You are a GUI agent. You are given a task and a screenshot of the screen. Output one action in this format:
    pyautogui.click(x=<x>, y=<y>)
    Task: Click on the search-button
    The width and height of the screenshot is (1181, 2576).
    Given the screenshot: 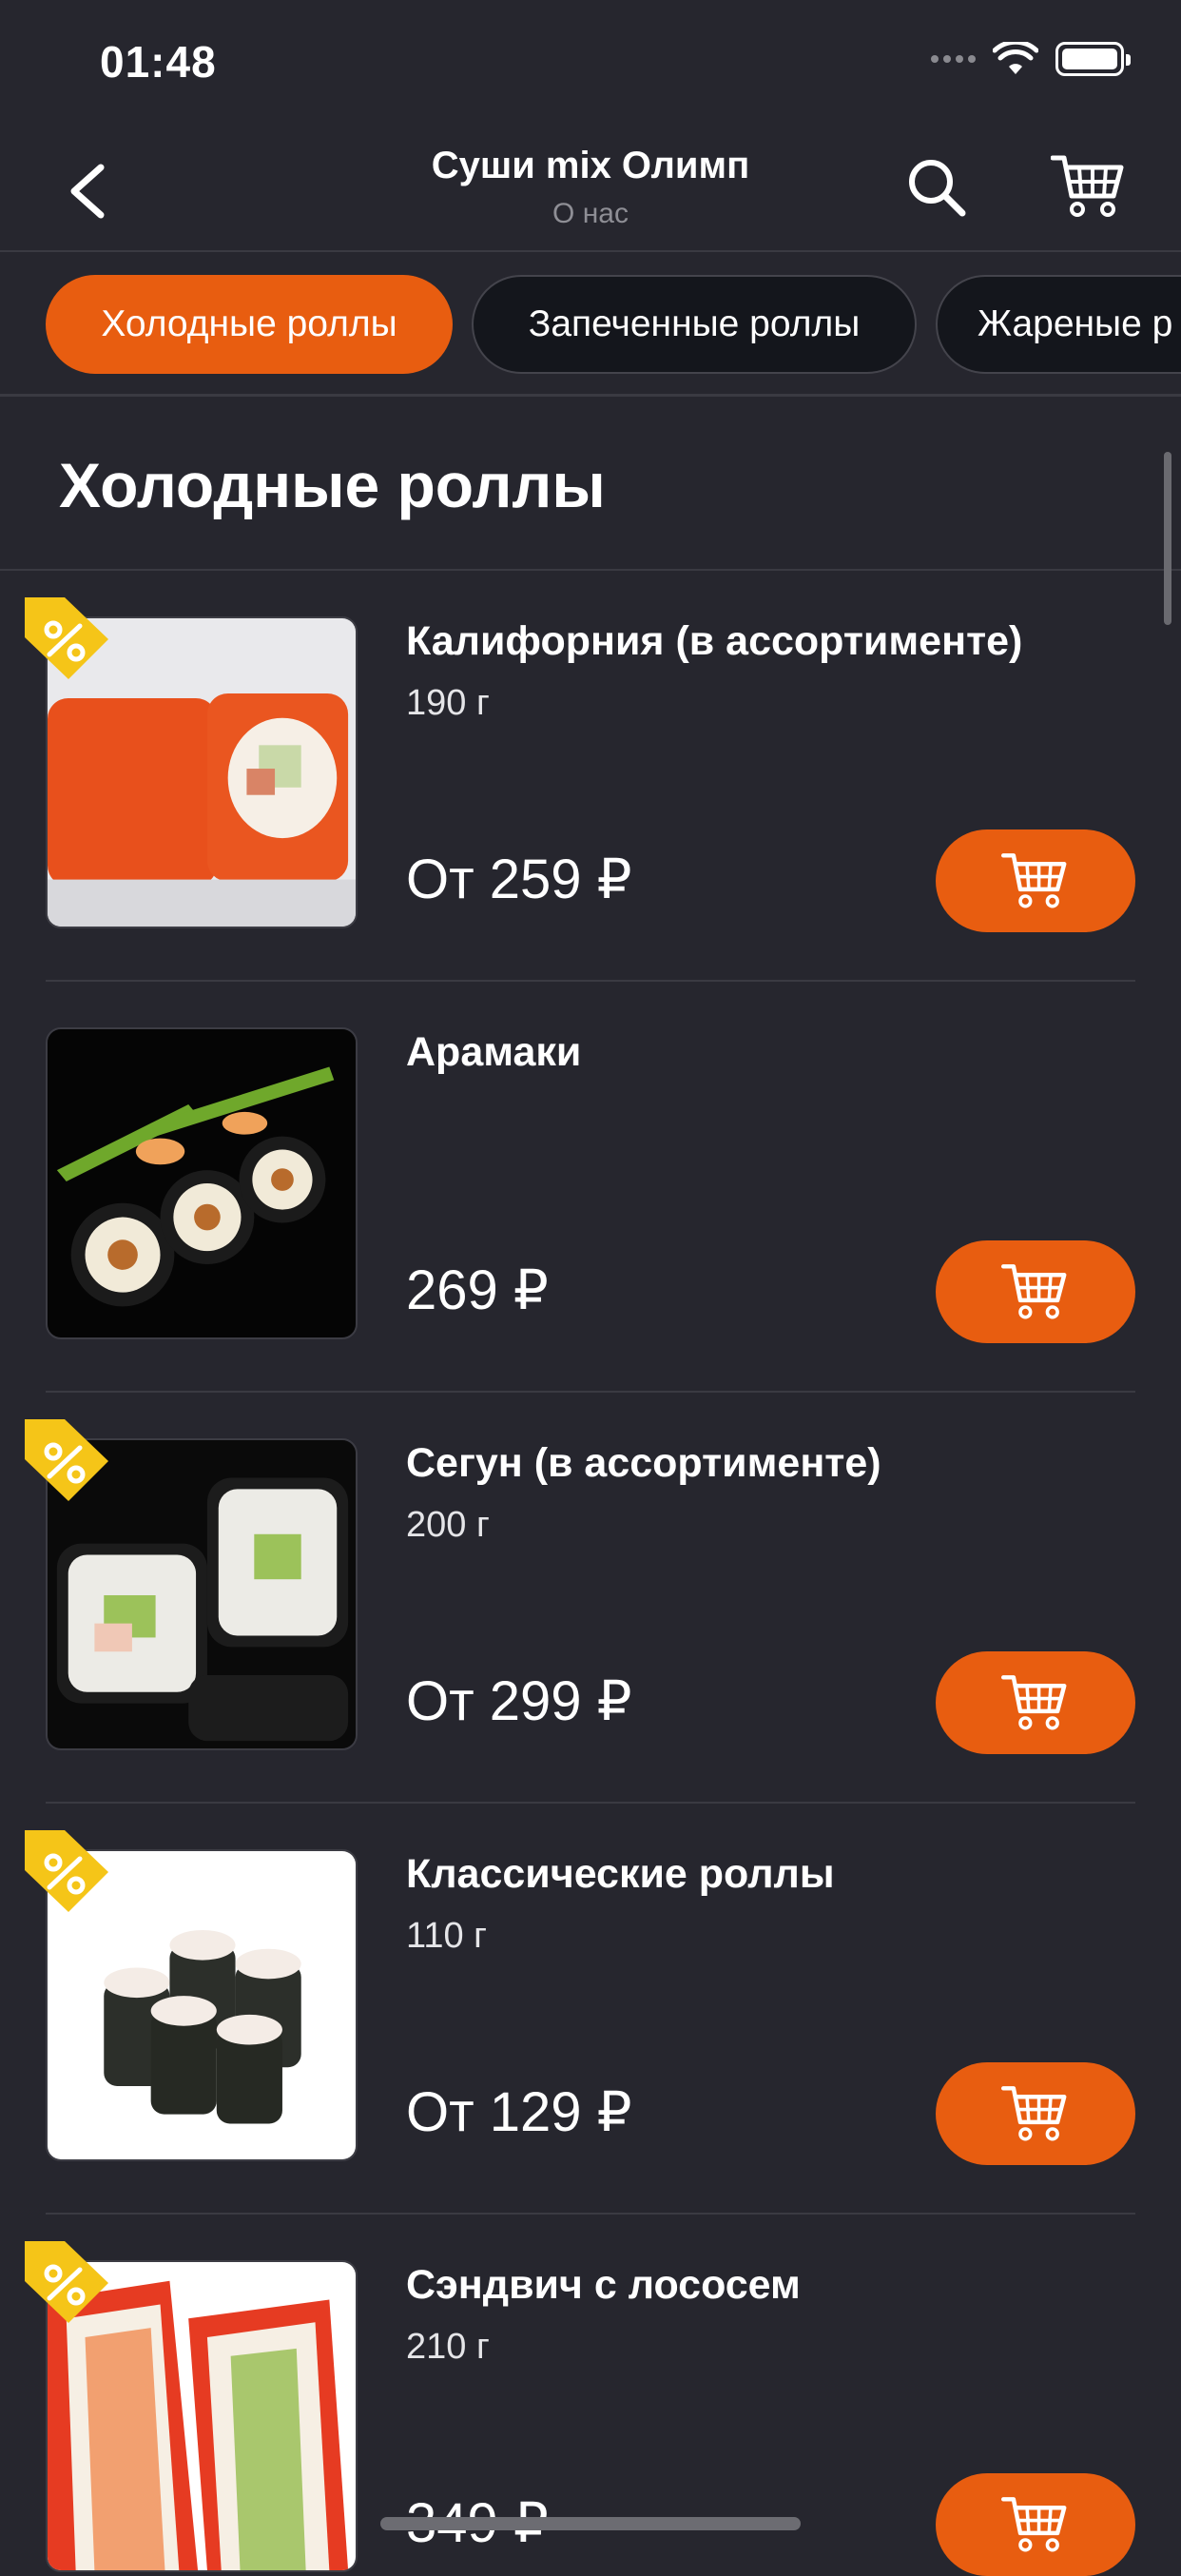 What is the action you would take?
    pyautogui.click(x=936, y=187)
    